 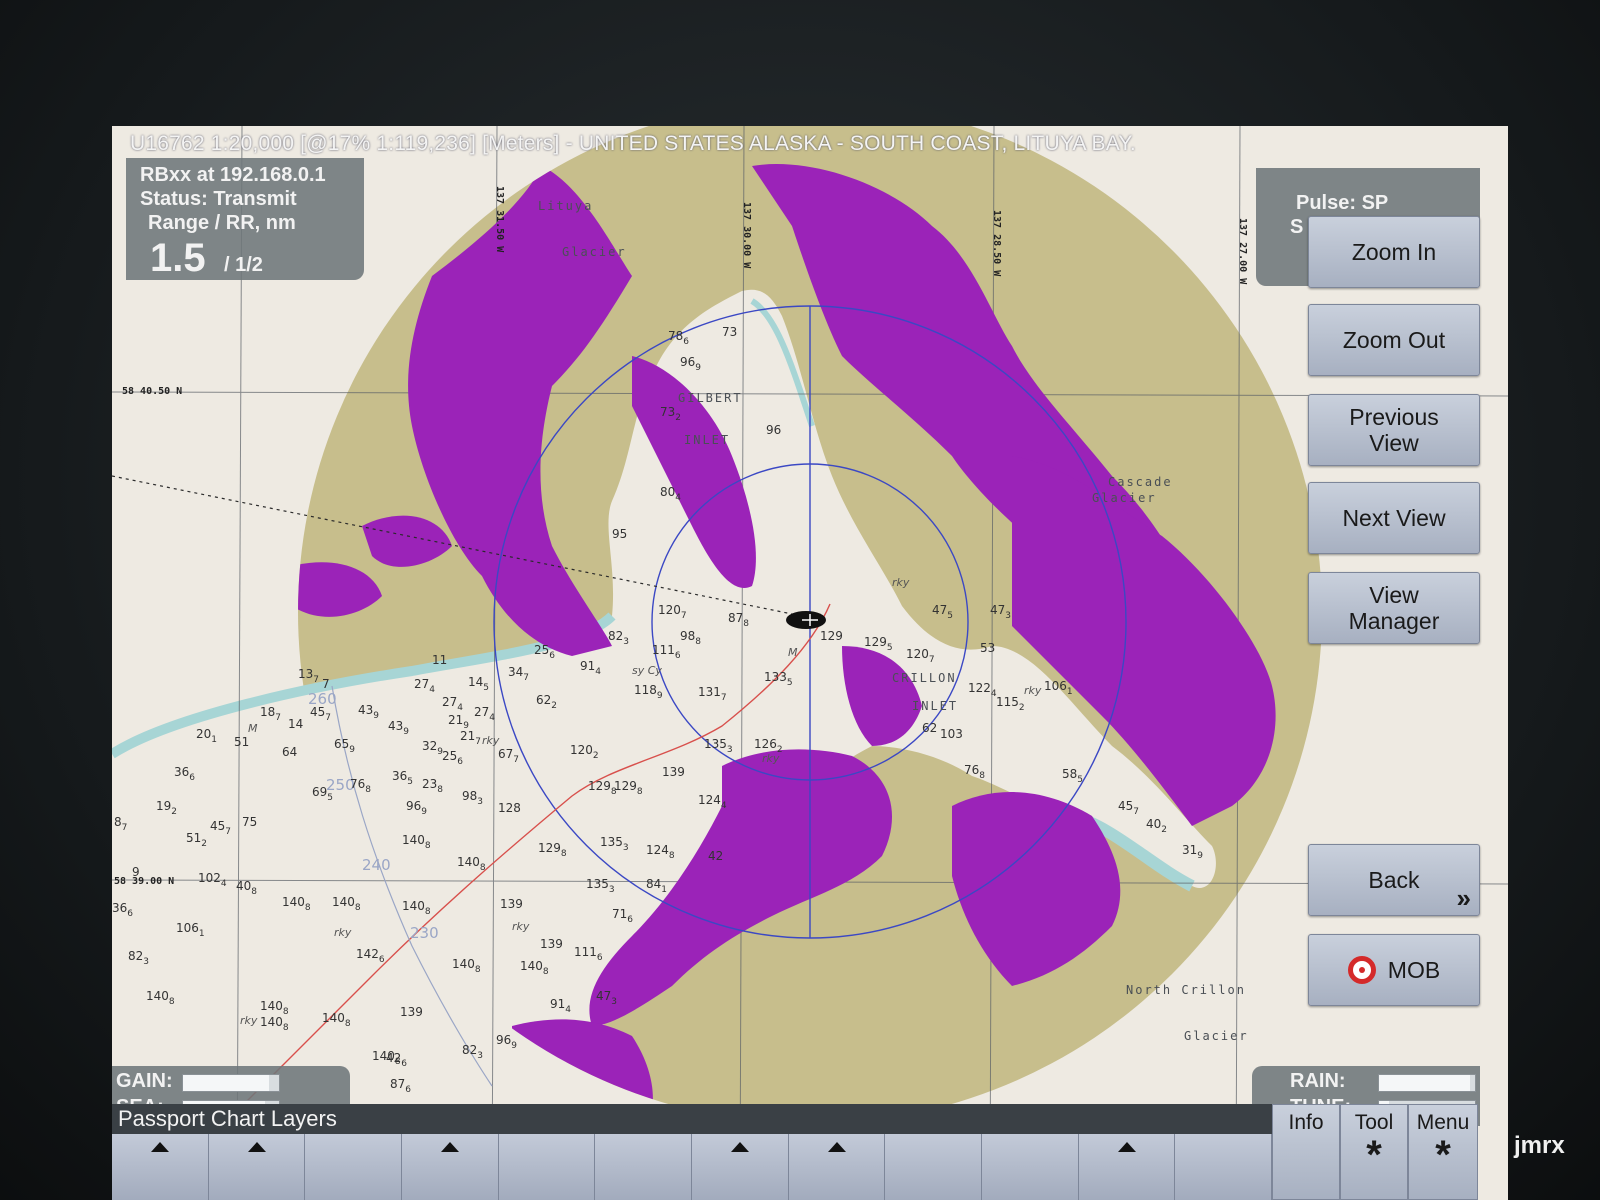 I want to click on place-name-label: North Crillon, so click(x=1186, y=990).